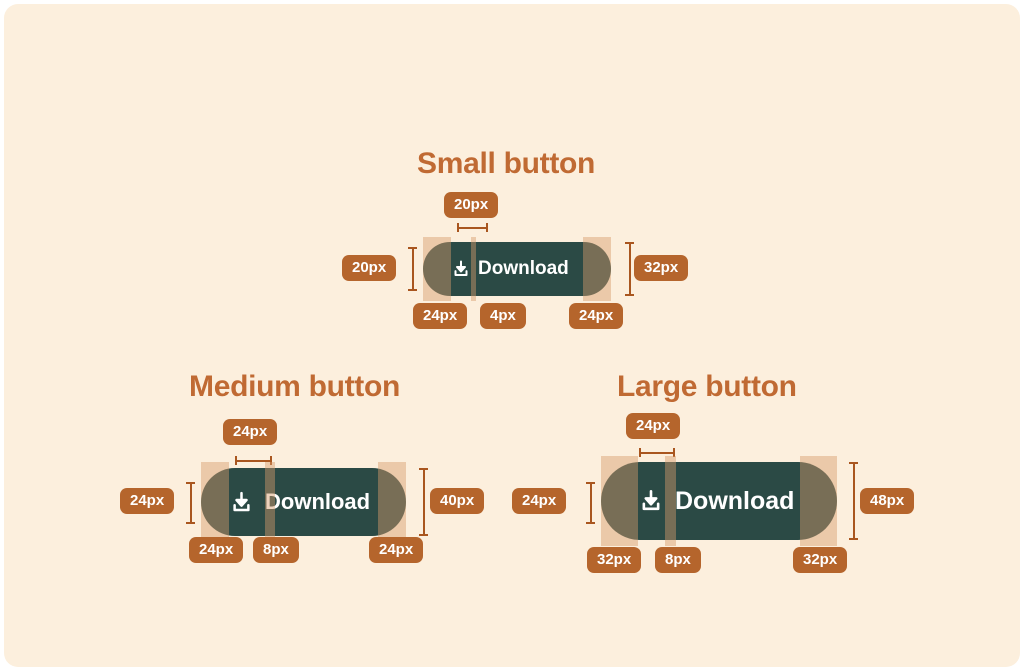  Describe the element at coordinates (523, 268) in the screenshot. I see `small-download-button-label: Download` at that location.